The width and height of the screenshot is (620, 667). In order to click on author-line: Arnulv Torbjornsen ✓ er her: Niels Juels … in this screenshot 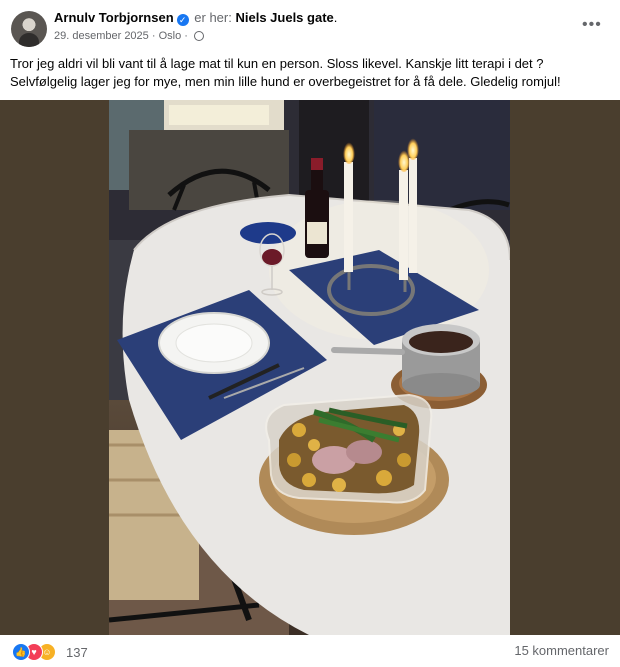, I will do `click(195, 18)`.